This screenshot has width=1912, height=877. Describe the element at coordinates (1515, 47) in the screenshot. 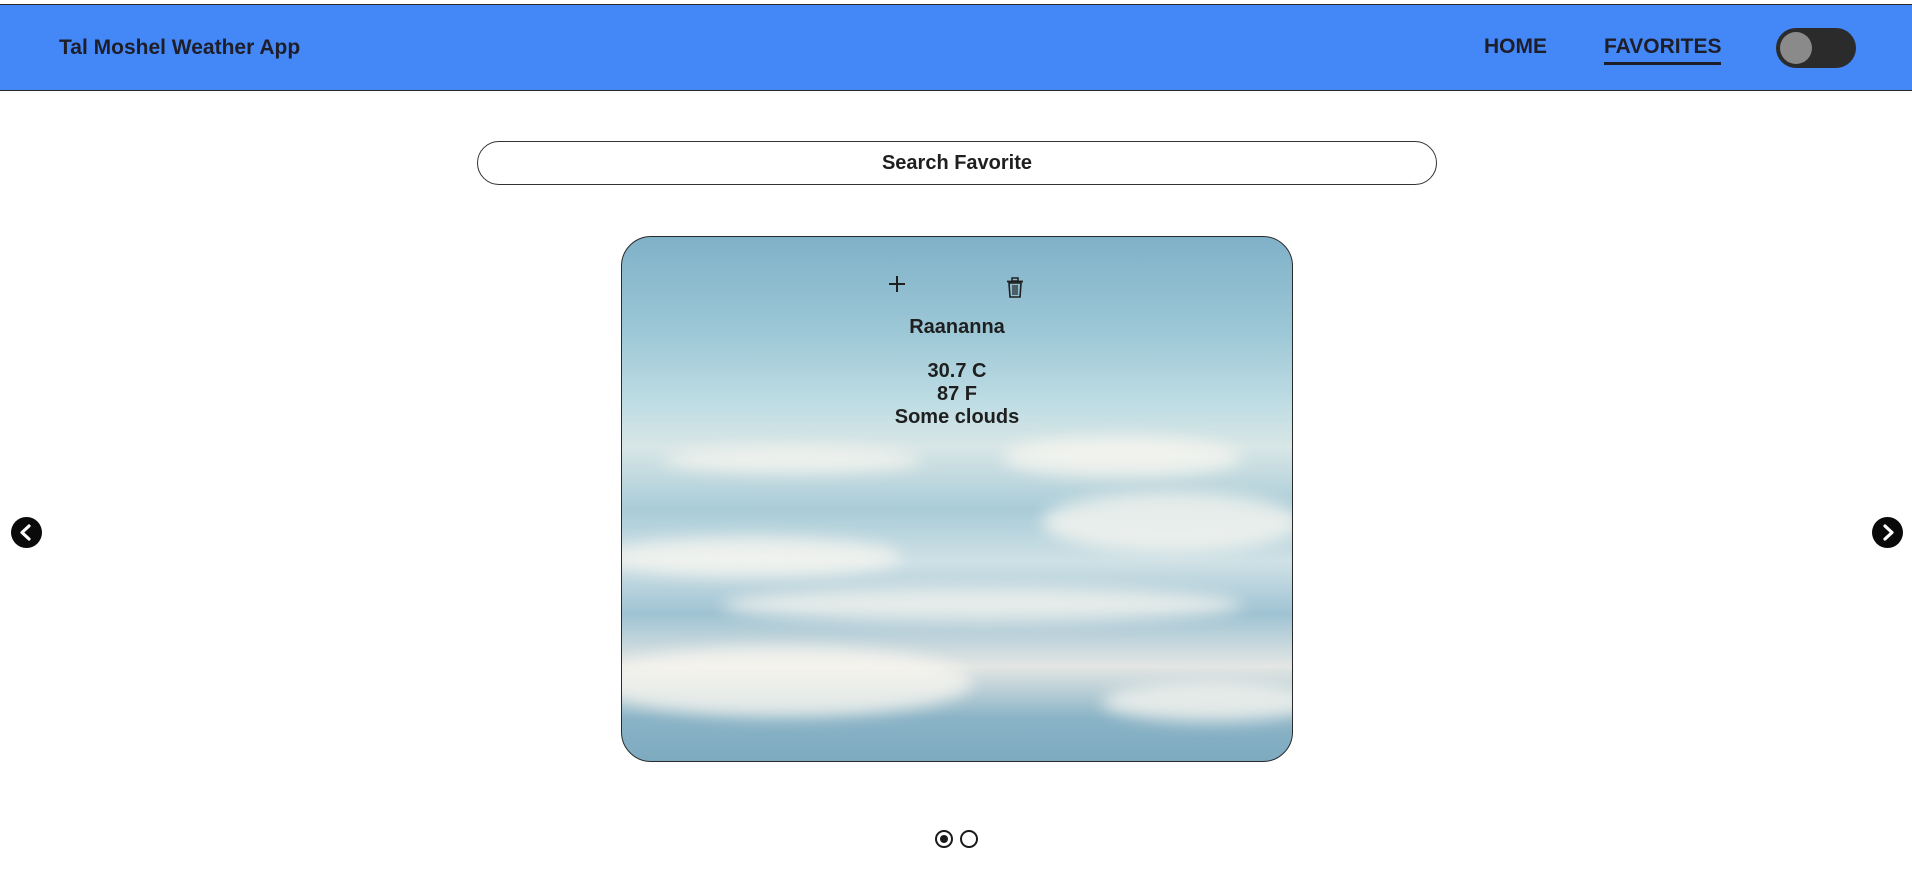

I see `nav-home-link: HOME` at that location.